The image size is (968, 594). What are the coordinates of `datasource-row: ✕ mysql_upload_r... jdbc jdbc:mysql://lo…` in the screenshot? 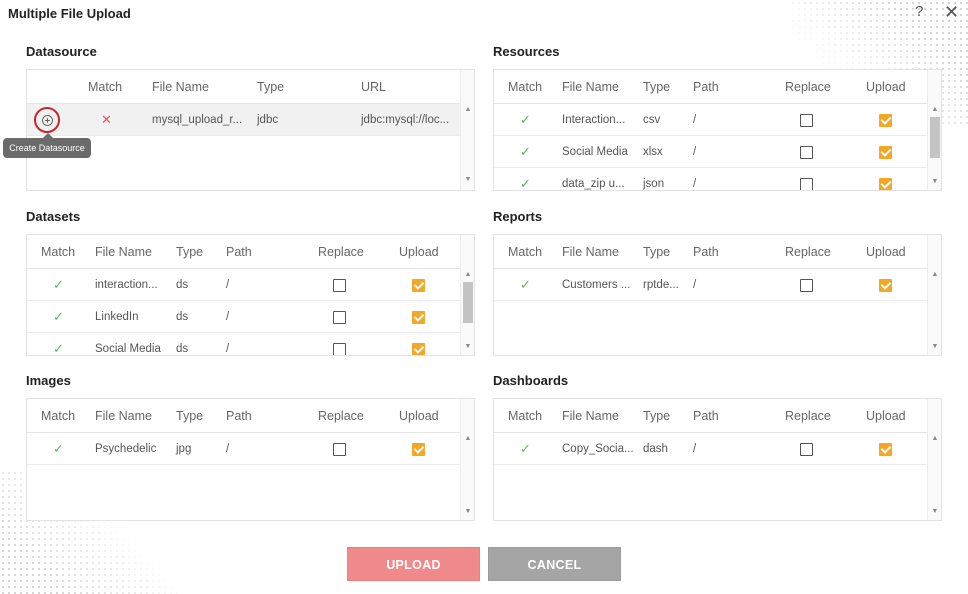 It's located at (243, 120).